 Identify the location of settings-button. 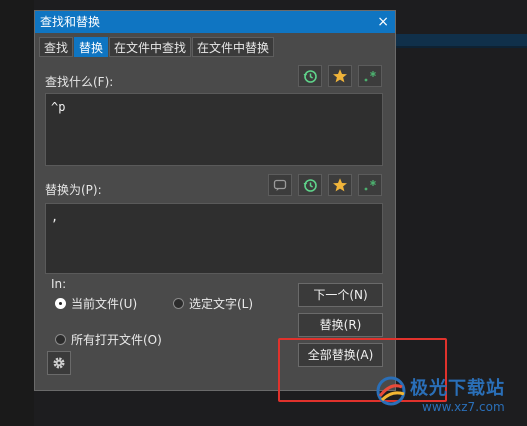
(59, 363).